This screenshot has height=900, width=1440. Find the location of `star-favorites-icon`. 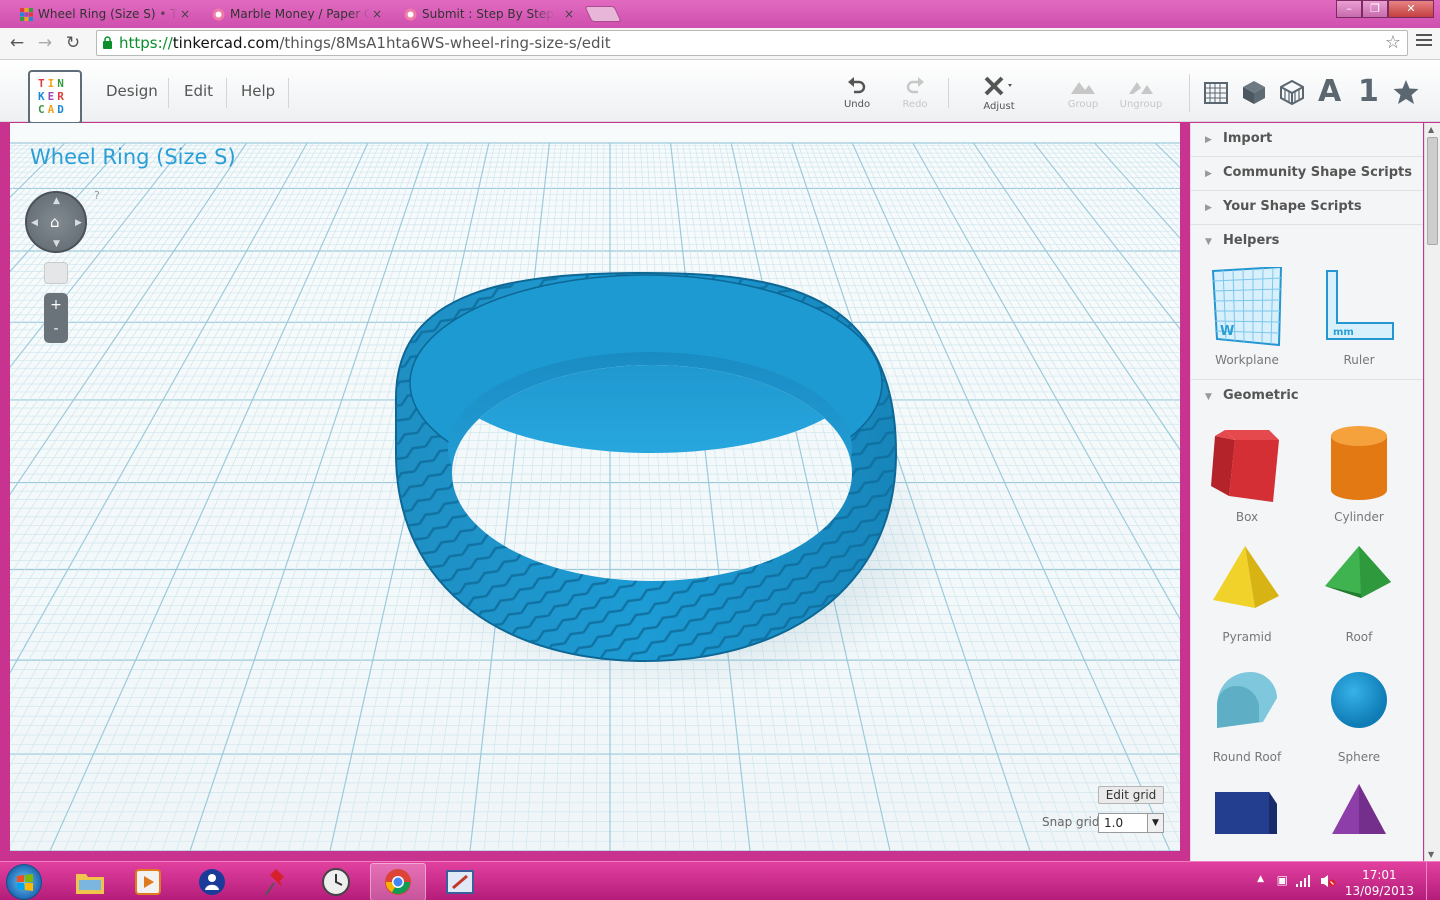

star-favorites-icon is located at coordinates (1406, 92).